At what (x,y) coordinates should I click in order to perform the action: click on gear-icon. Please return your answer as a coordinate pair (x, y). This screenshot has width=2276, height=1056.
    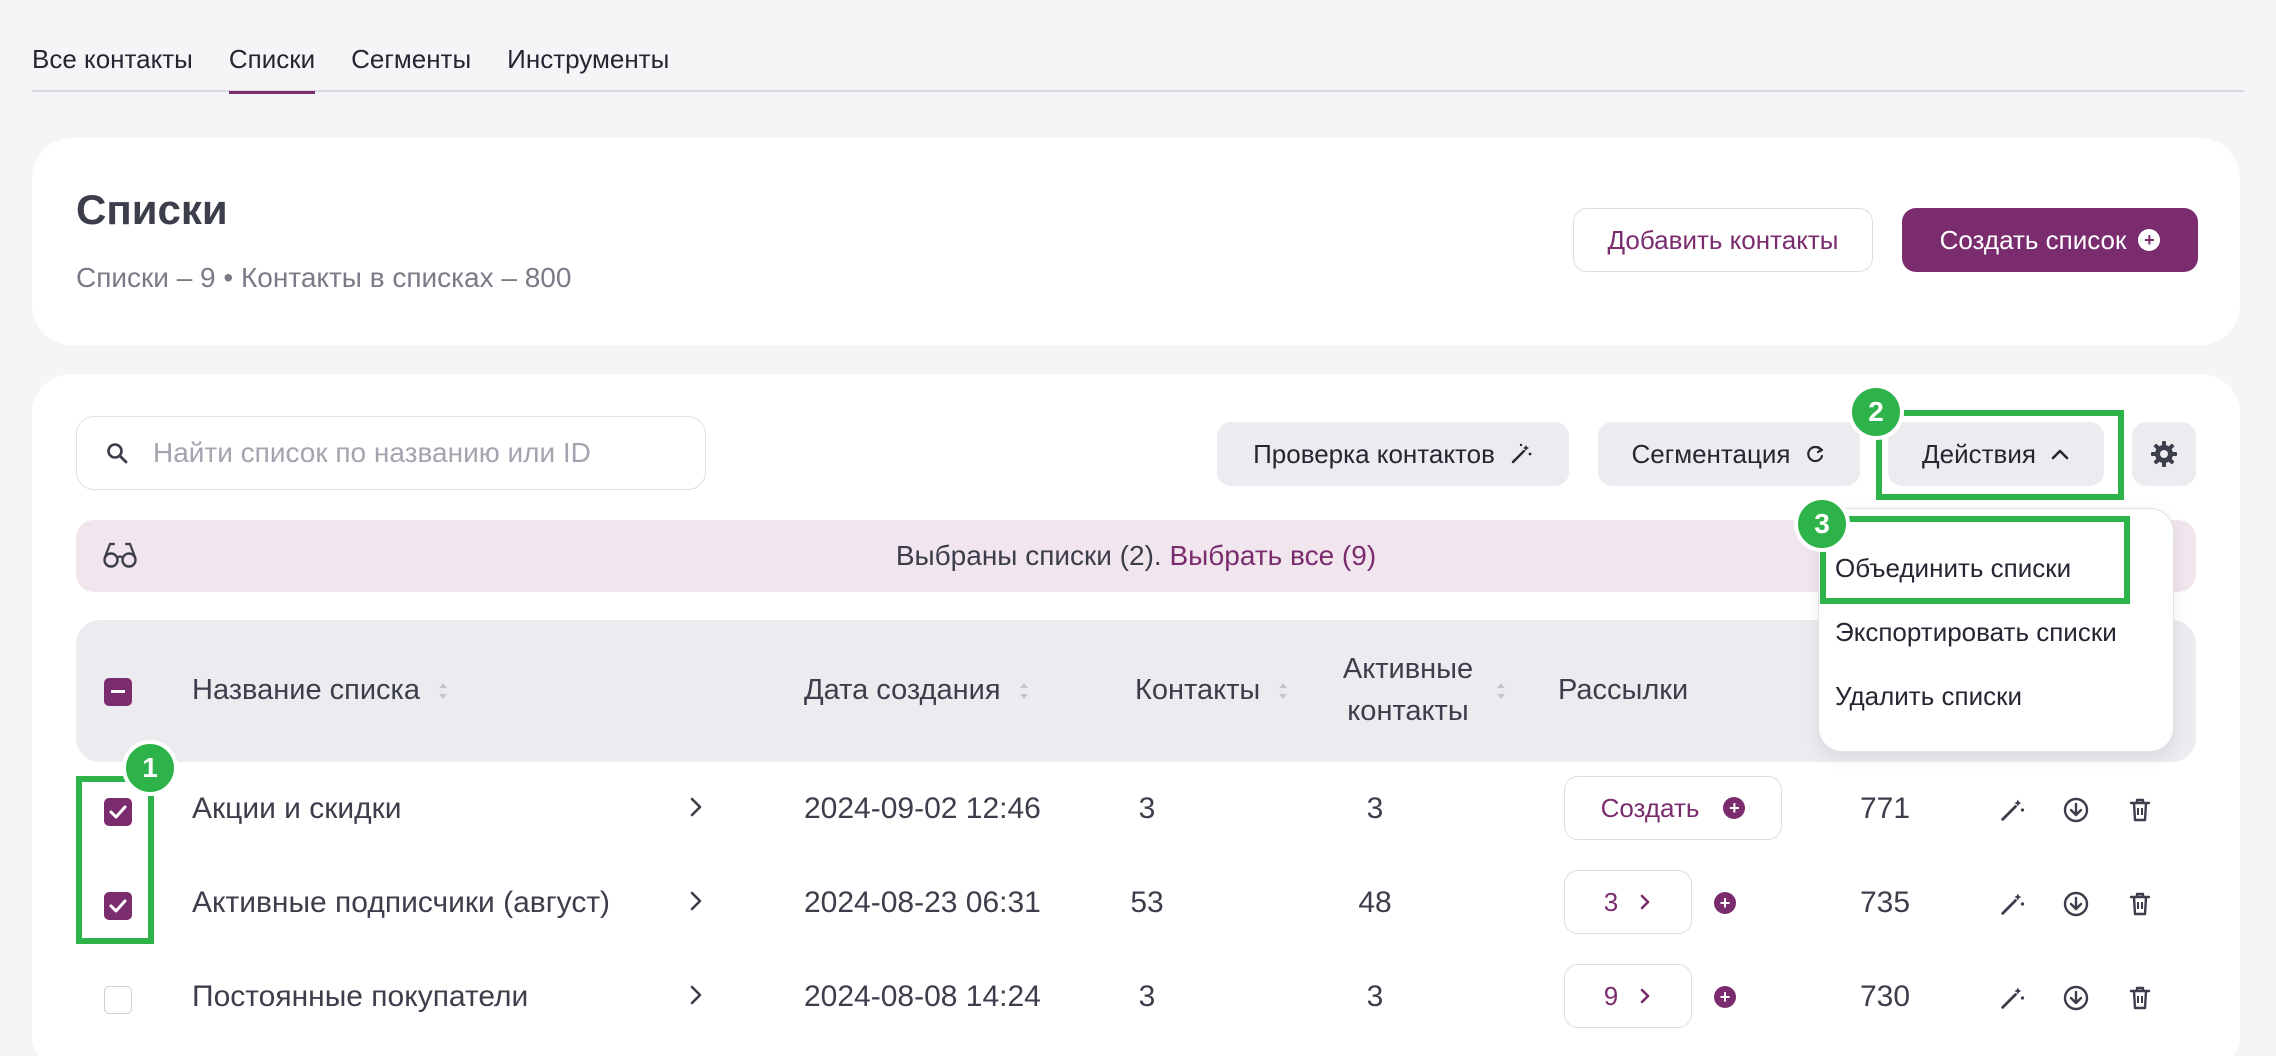
    Looking at the image, I should click on (2164, 454).